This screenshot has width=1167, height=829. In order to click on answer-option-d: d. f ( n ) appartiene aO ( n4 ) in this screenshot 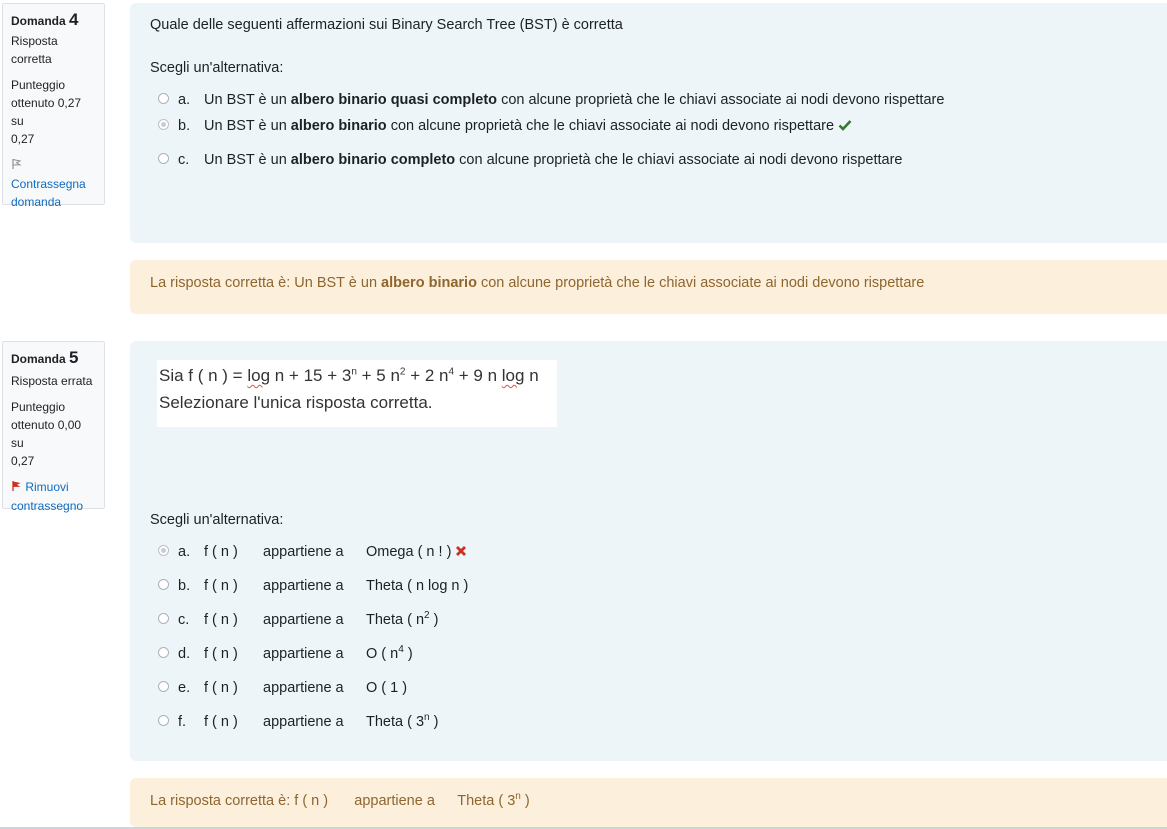, I will do `click(285, 654)`.